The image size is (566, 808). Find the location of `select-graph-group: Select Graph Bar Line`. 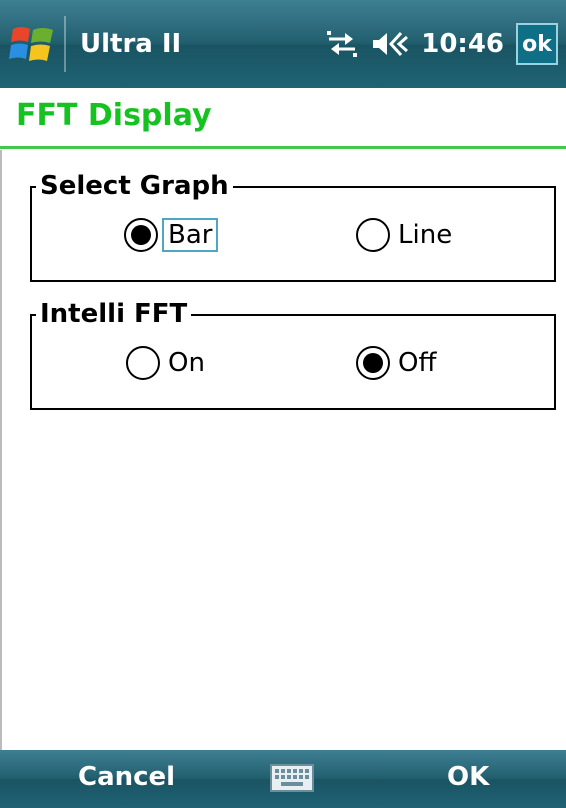

select-graph-group: Select Graph Bar Line is located at coordinates (293, 225).